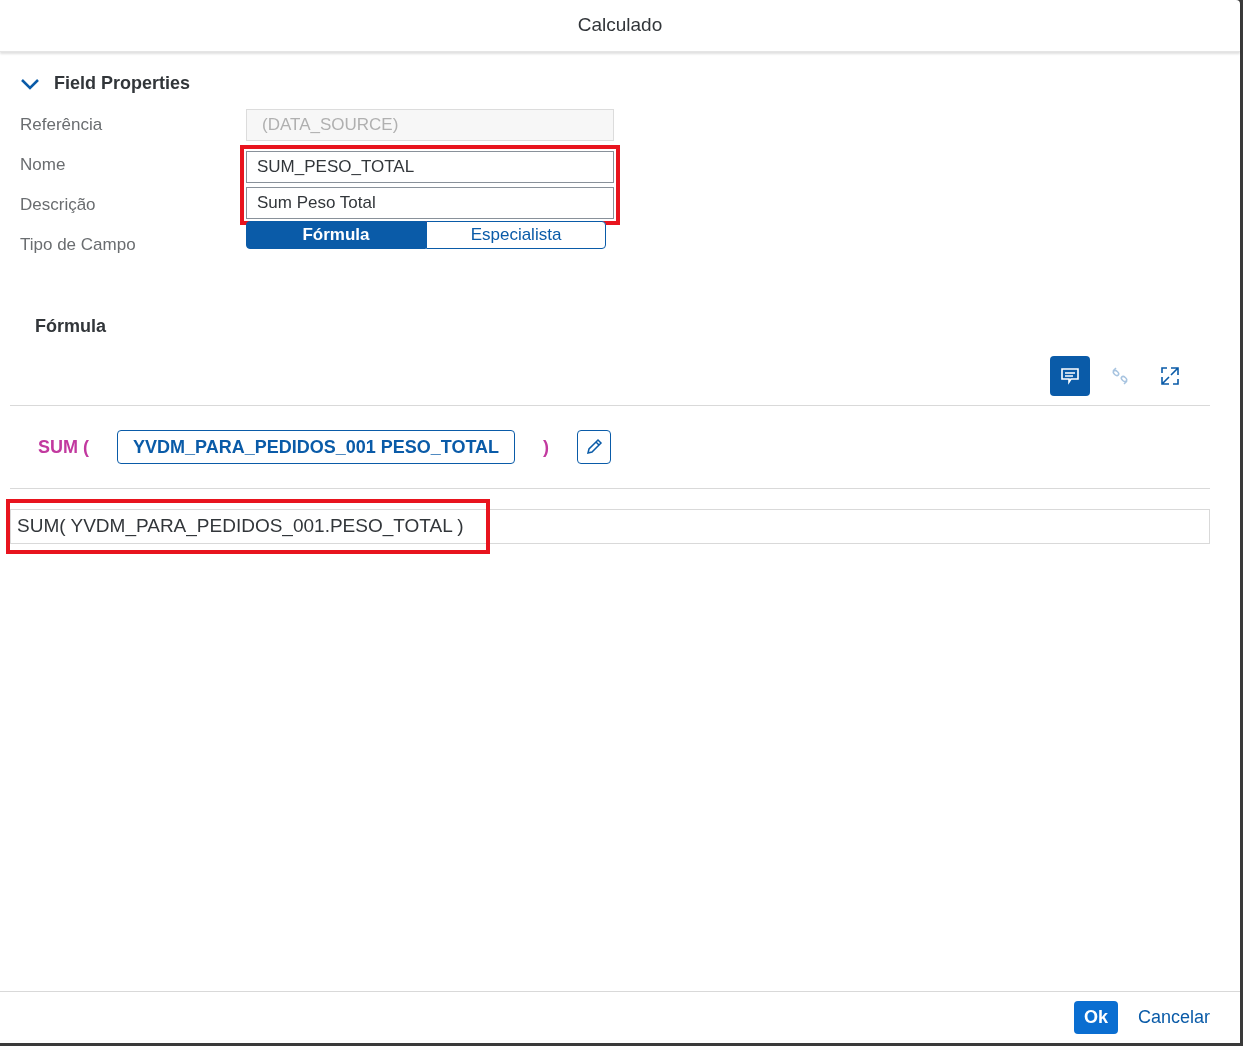  Describe the element at coordinates (61, 125) in the screenshot. I see `field-label: Referência` at that location.